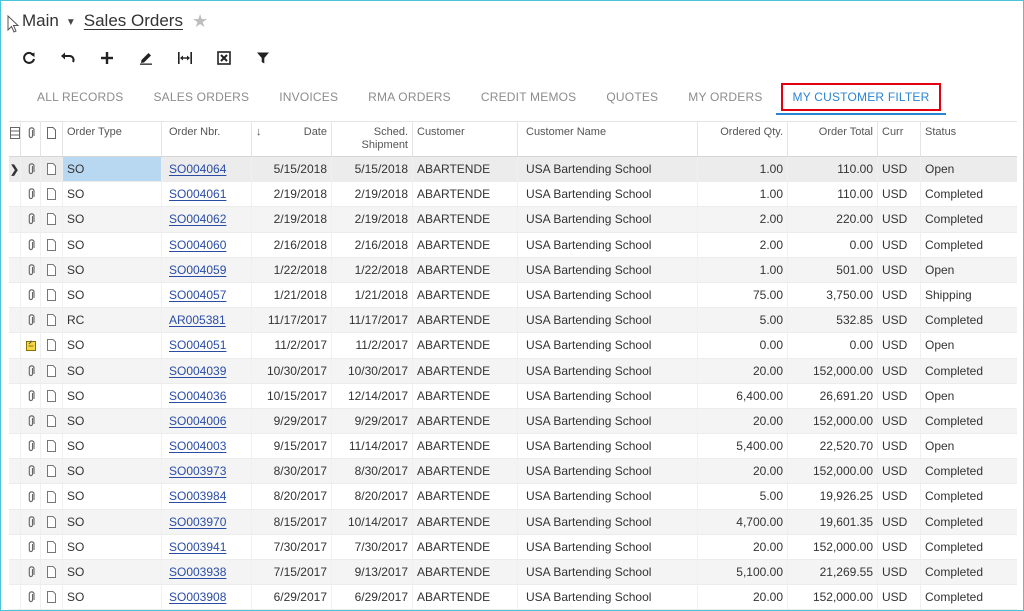 Image resolution: width=1024 pixels, height=611 pixels. Describe the element at coordinates (372, 139) in the screenshot. I see `header-sched-shipment: Sched. Shipment` at that location.